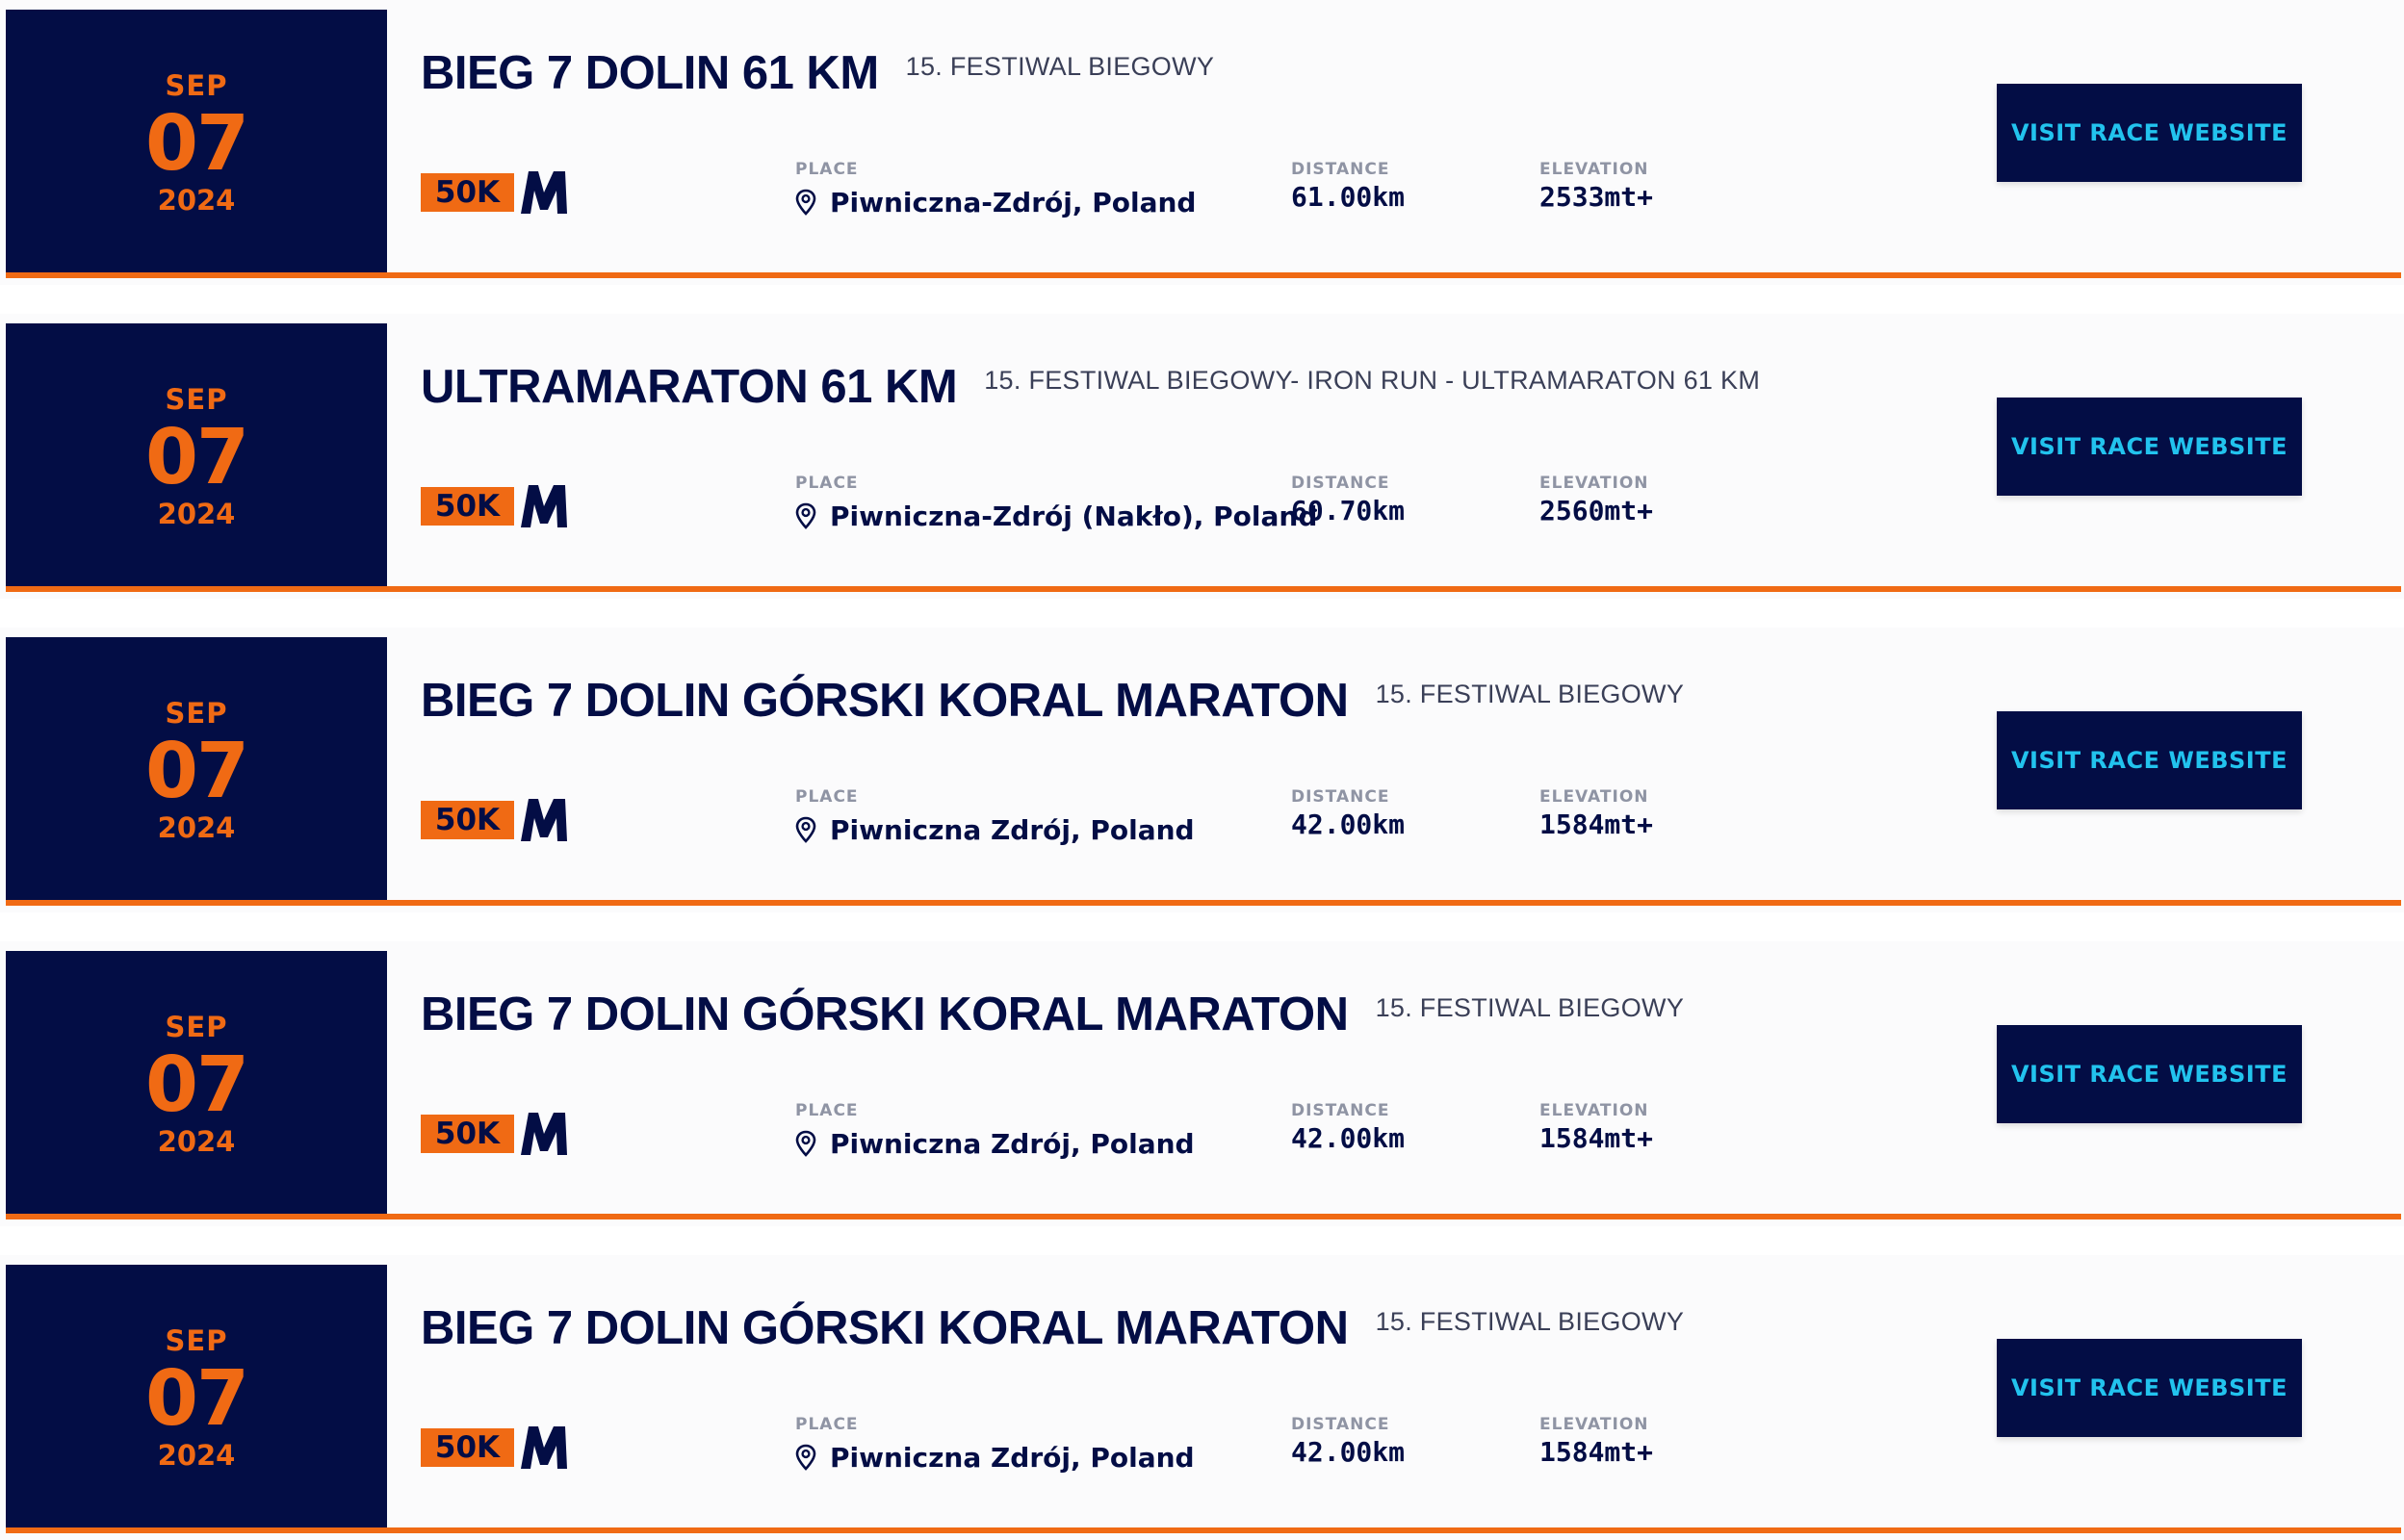 Image resolution: width=2404 pixels, height=1540 pixels. What do you see at coordinates (1596, 197) in the screenshot?
I see `elevation-value: 2533mt+` at bounding box center [1596, 197].